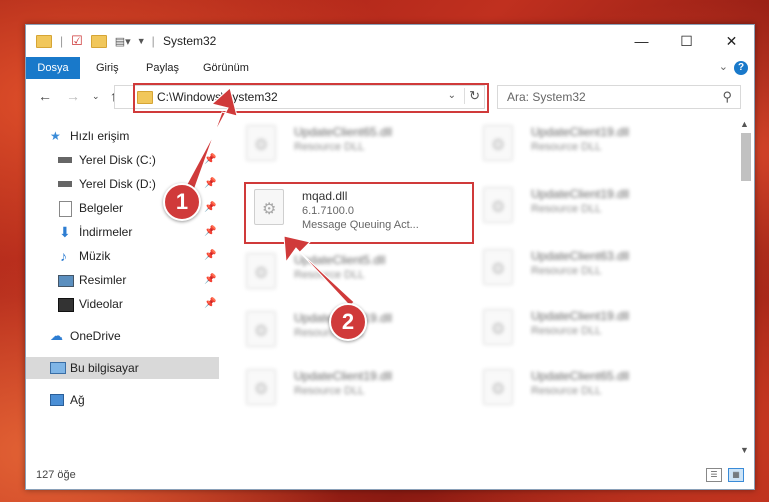 The width and height of the screenshot is (769, 502). Describe the element at coordinates (270, 197) in the screenshot. I see `annotation-arrows` at that location.